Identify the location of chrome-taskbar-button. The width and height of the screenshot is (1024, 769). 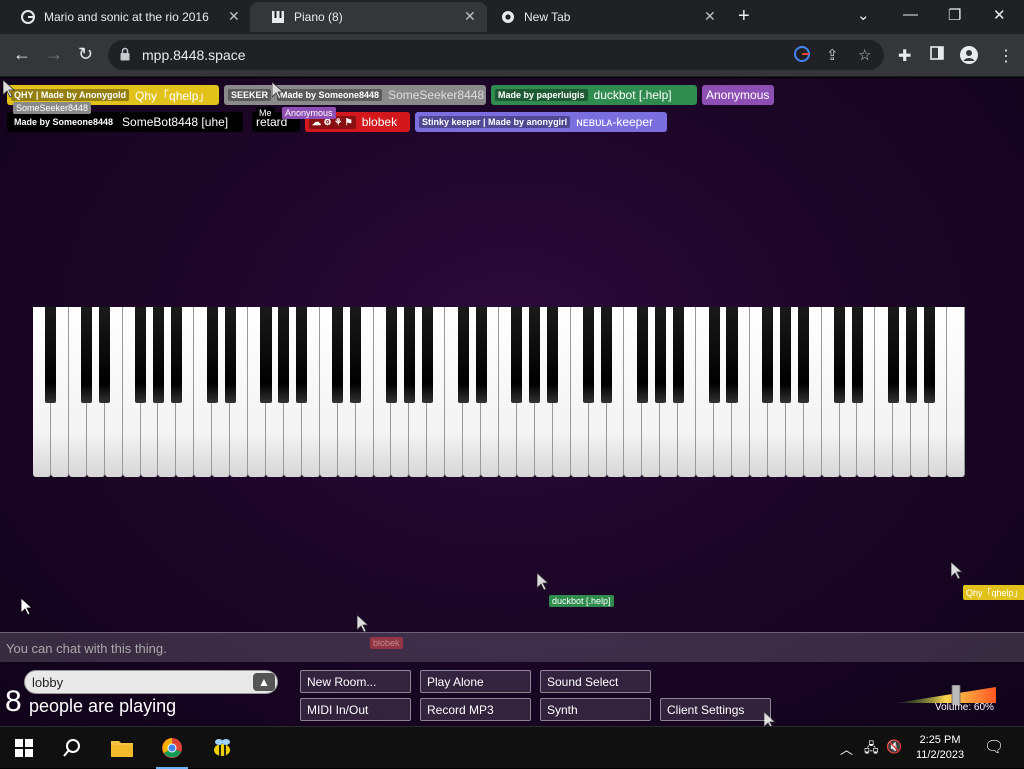
(172, 748).